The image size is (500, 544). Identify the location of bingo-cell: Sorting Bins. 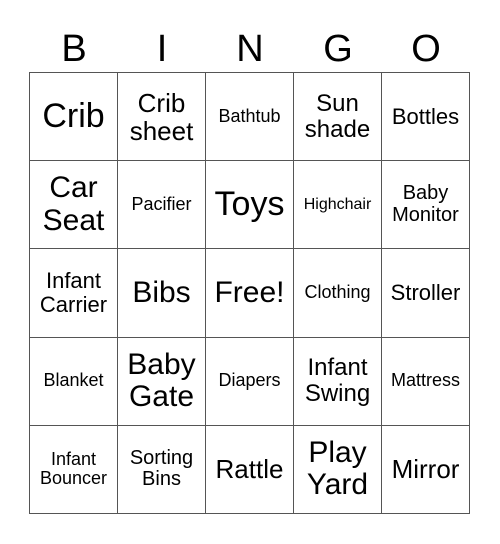
(162, 469).